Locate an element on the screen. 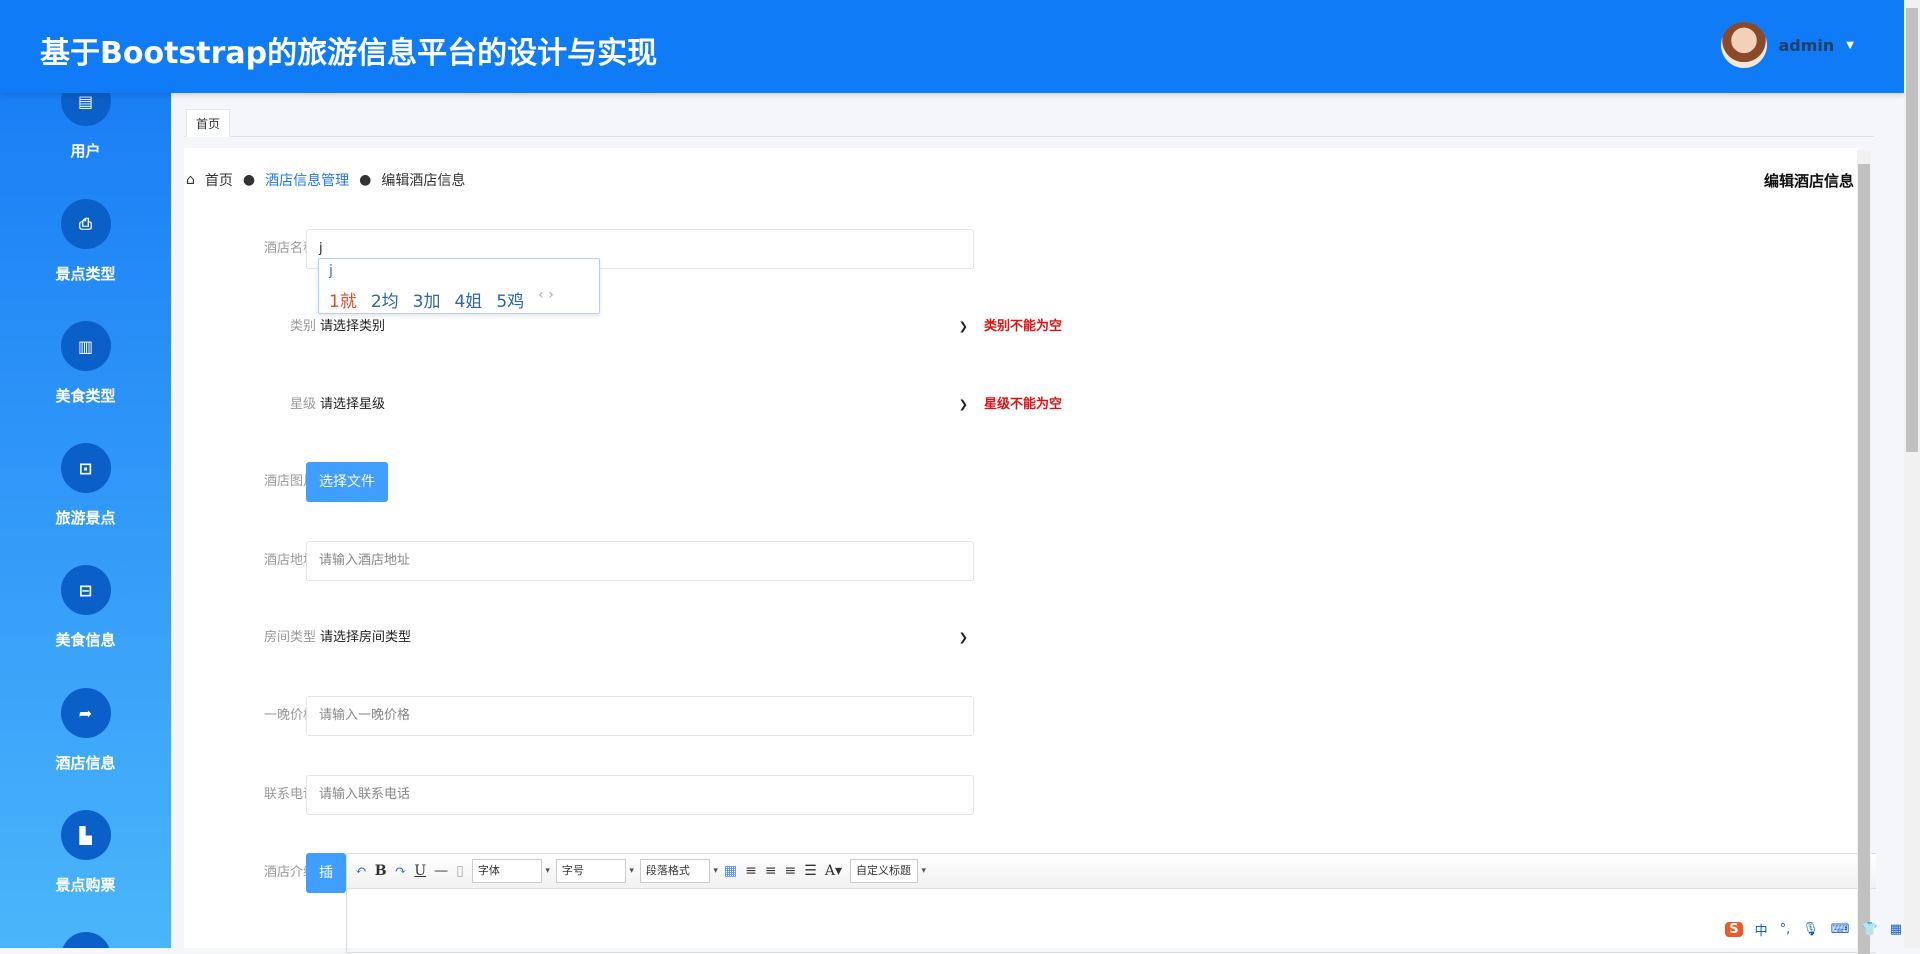  user-menu: admin ▼ is located at coordinates (1787, 45).